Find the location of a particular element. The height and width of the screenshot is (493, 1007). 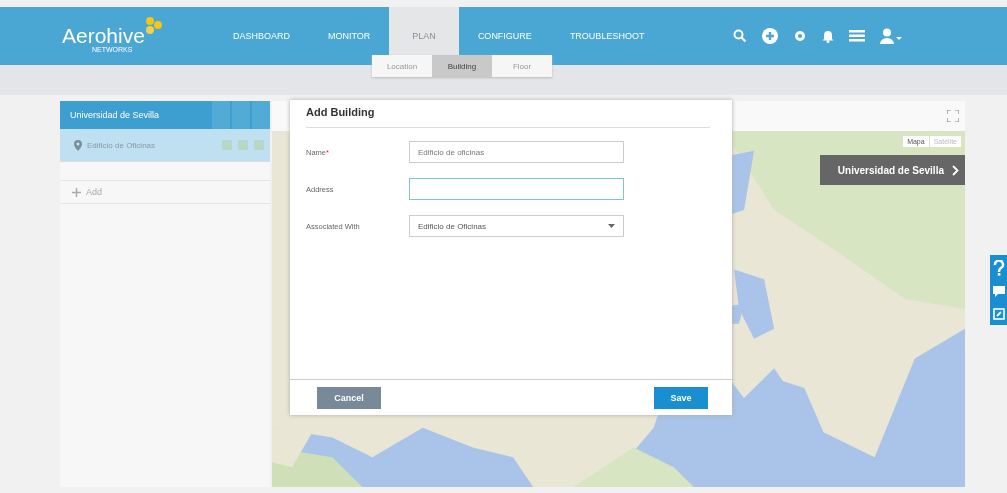

save-button: Save is located at coordinates (681, 397).